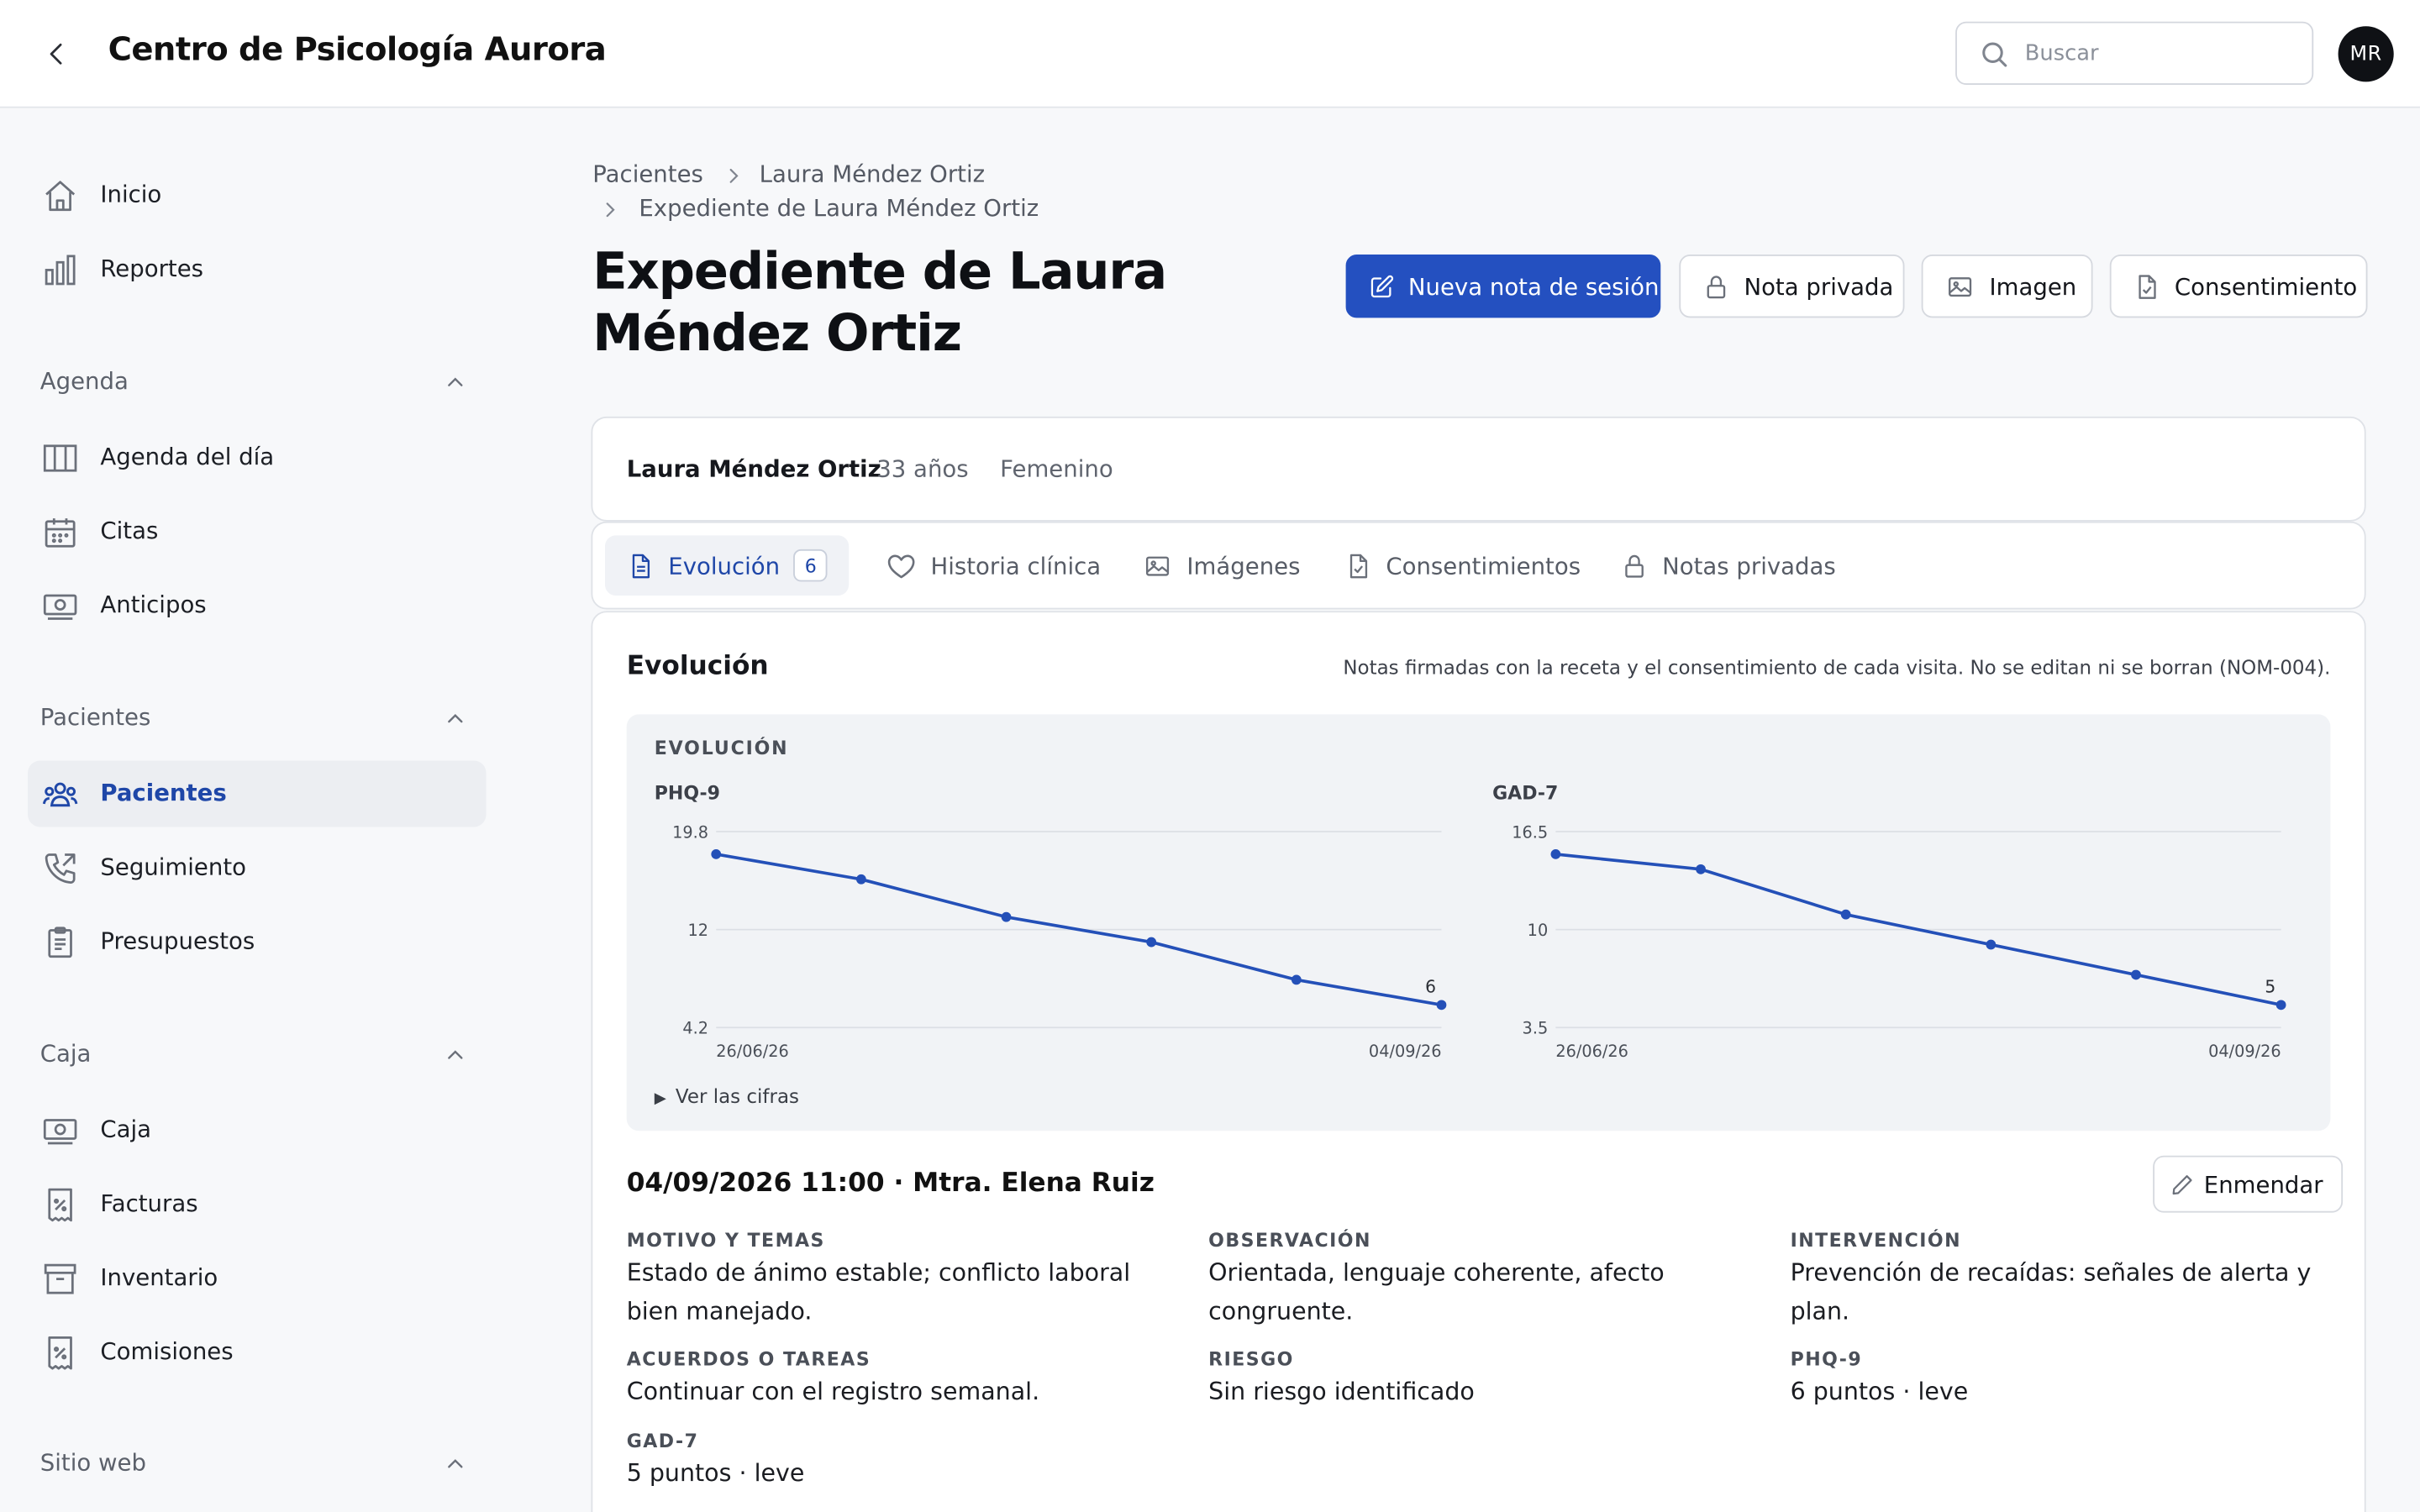  I want to click on sidebar-item-facturas: Facturas, so click(257, 1204).